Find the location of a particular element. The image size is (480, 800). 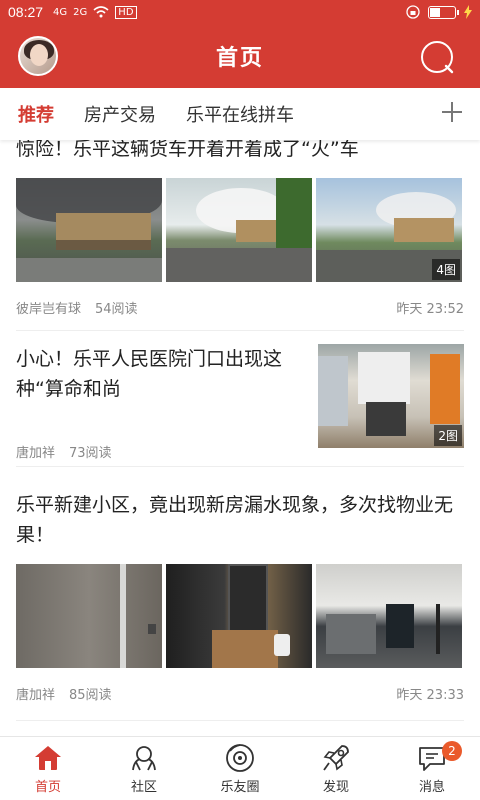

article-card: 小心！乐平人民医院门口出现这种“算命和尚 唐加祥 73阅读 2图 is located at coordinates (240, 402).